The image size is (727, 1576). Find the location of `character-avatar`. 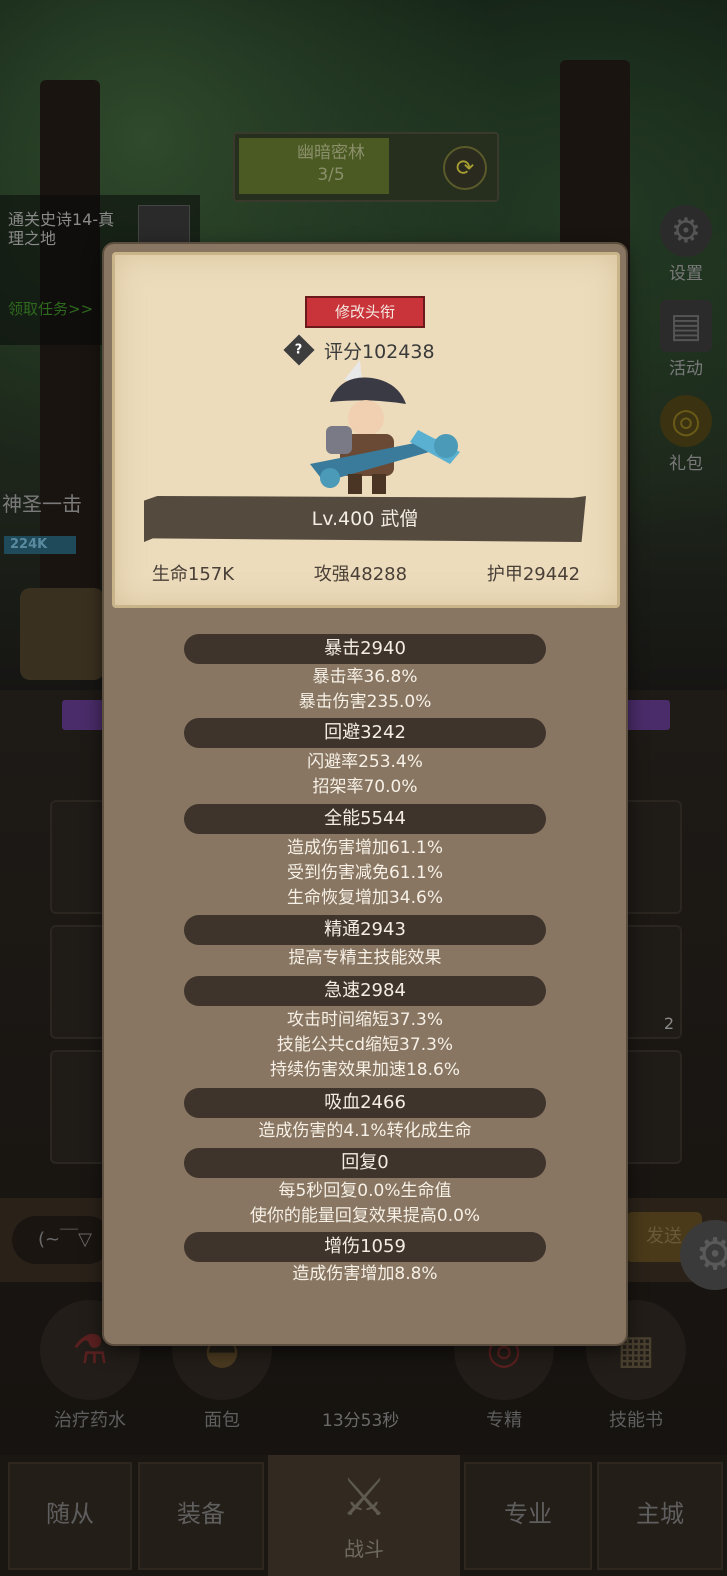

character-avatar is located at coordinates (385, 427).